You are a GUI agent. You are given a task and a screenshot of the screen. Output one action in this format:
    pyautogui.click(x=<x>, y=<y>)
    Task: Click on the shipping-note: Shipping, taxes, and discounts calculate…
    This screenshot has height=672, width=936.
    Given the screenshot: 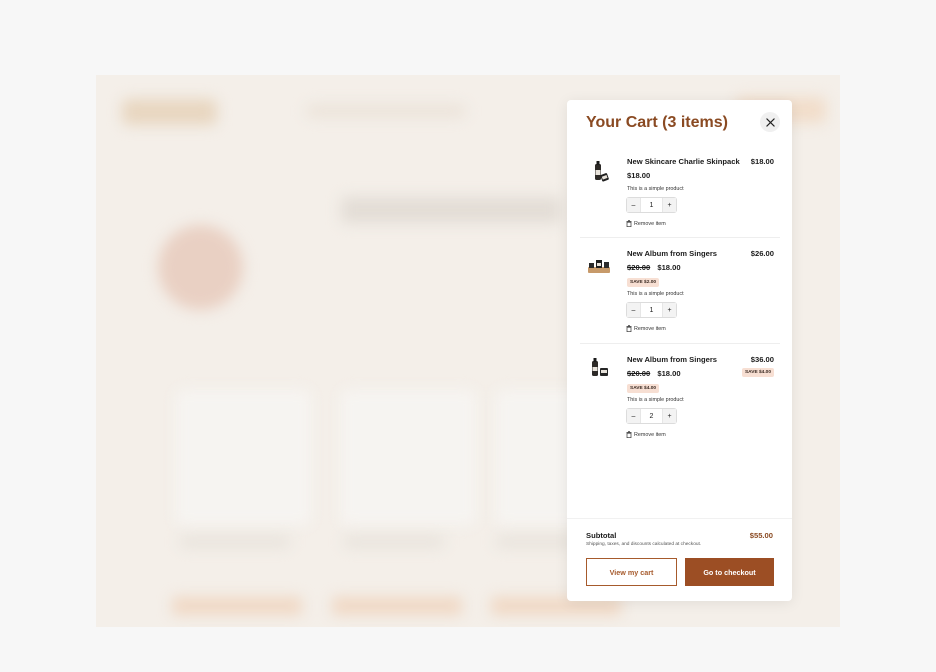 What is the action you would take?
    pyautogui.click(x=644, y=544)
    